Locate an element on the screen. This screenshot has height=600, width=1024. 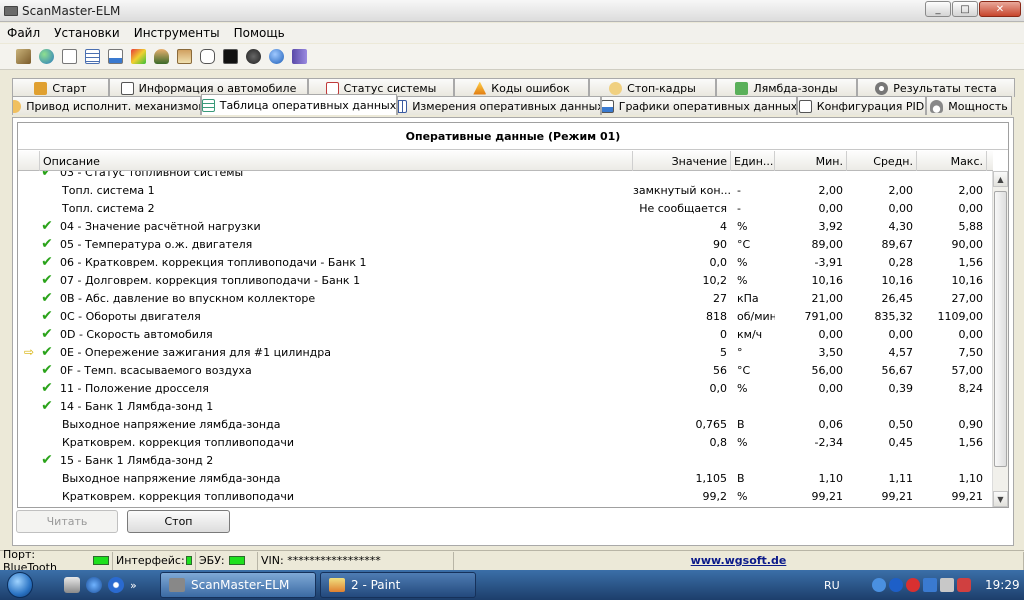
read-button: Читать is located at coordinates (67, 521).